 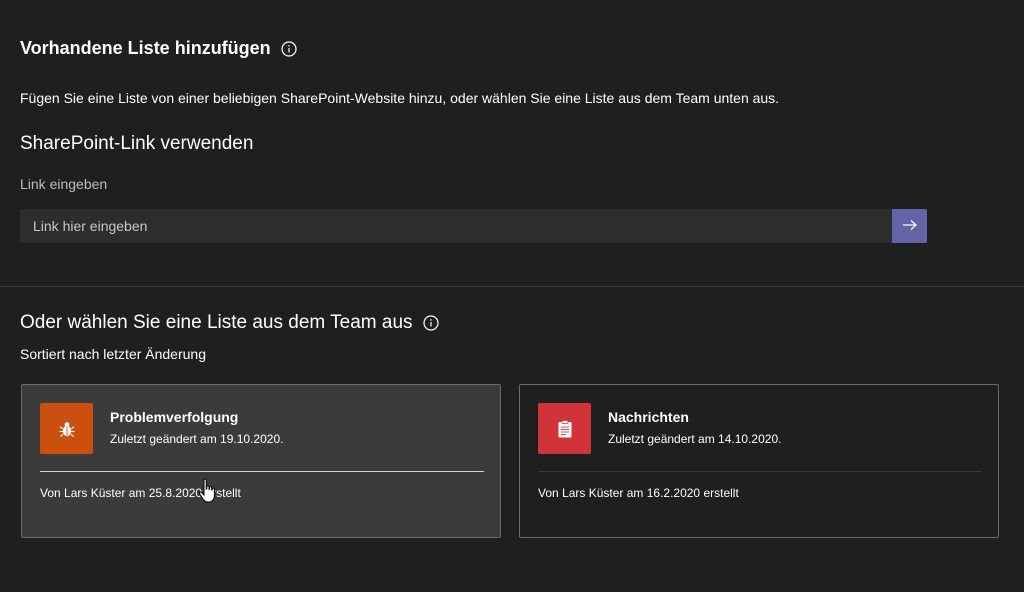 What do you see at coordinates (197, 439) in the screenshot?
I see `list-card-modified: Zuletzt geändert am 19.10.2020.` at bounding box center [197, 439].